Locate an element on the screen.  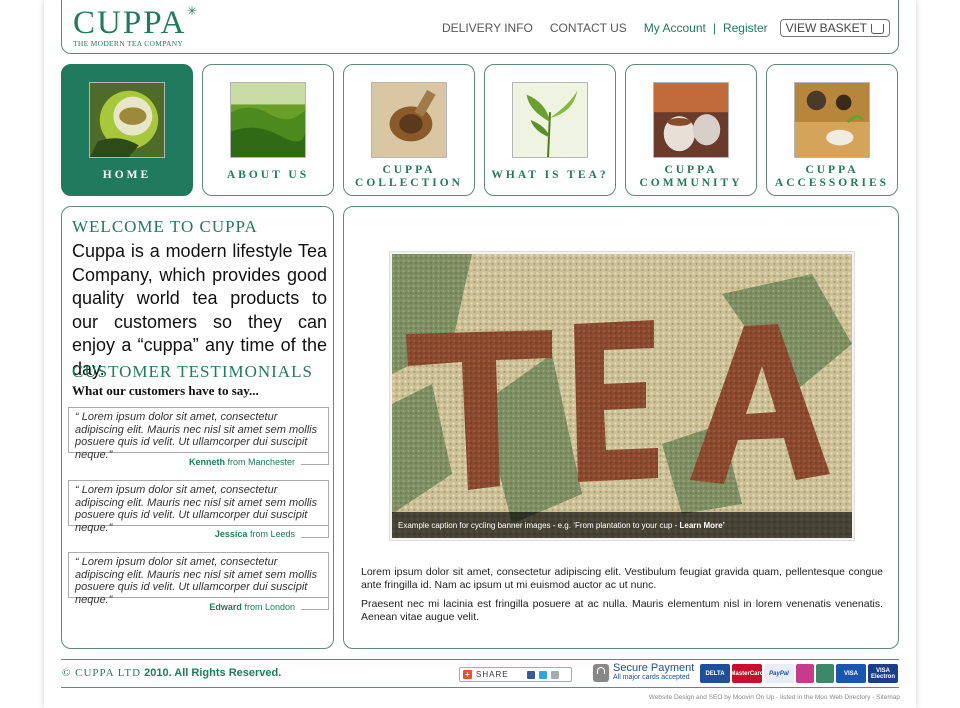
nav-label-cuppa-community: CUPPA COMMUNITY is located at coordinates (691, 177).